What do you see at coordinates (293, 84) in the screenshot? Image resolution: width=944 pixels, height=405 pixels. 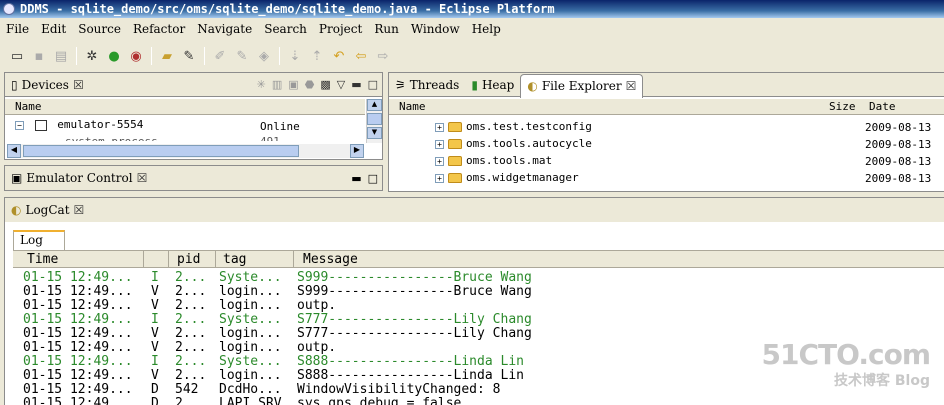 I see `gc-icon: ▣` at bounding box center [293, 84].